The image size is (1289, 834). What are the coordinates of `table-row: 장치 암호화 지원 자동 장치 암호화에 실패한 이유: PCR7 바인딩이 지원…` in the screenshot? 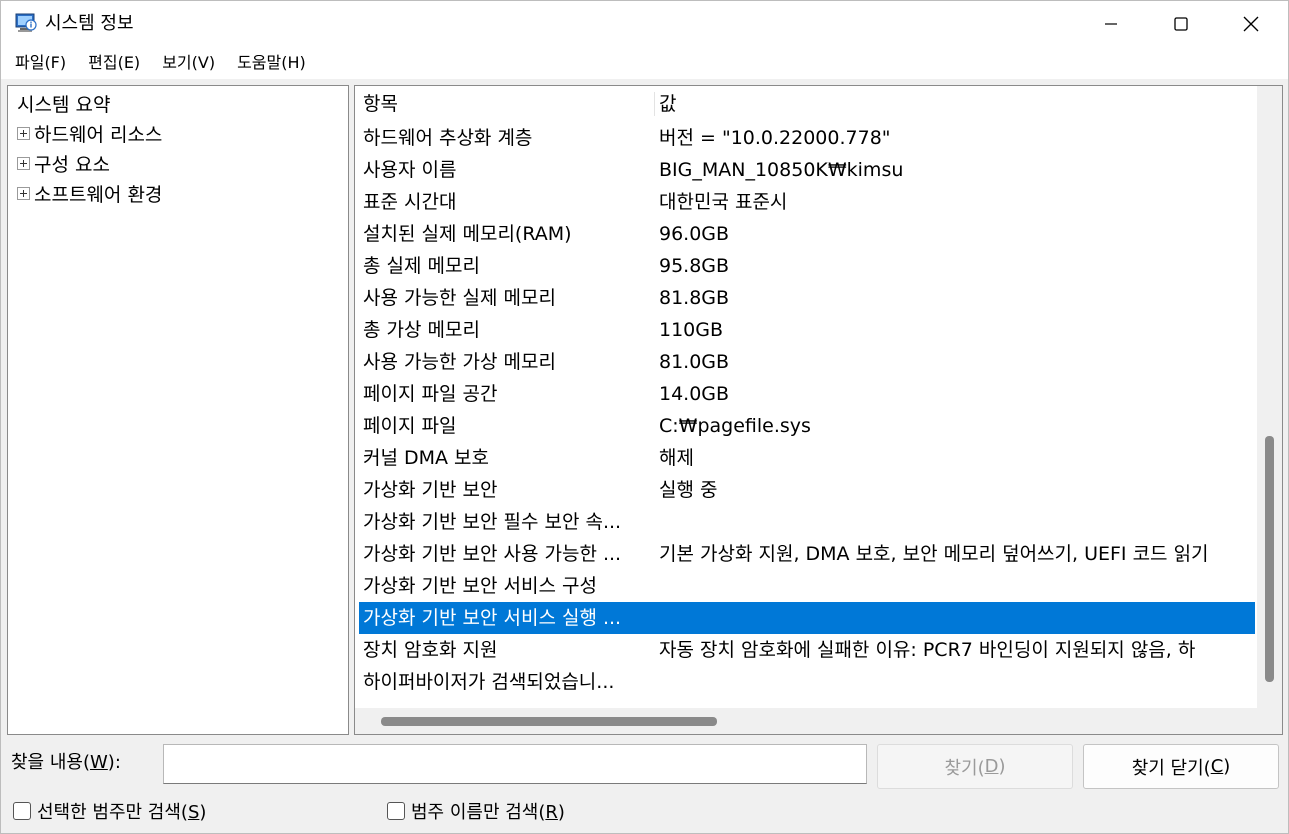 It's located at (807, 650).